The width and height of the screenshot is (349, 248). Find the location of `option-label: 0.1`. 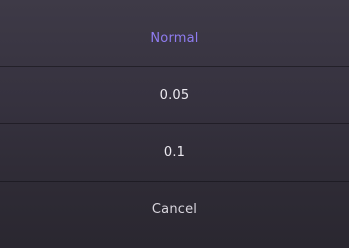

option-label: 0.1 is located at coordinates (174, 152).